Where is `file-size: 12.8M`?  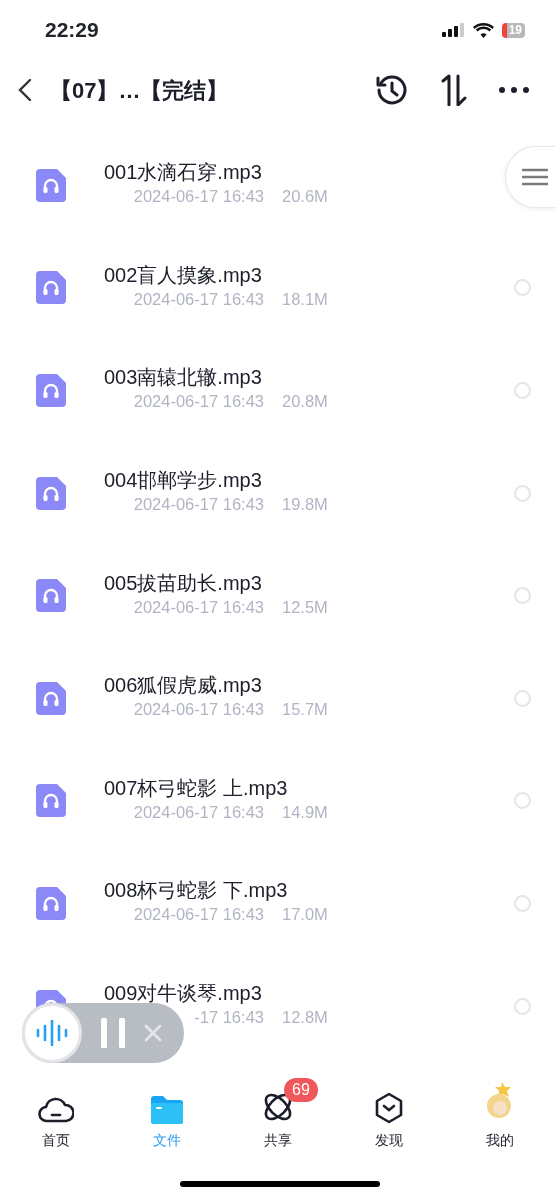
file-size: 12.8M is located at coordinates (305, 1017).